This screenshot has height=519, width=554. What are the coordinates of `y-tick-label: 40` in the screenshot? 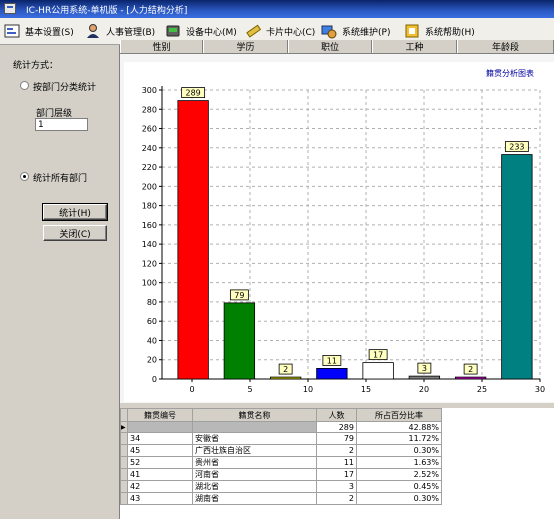 It's located at (152, 340).